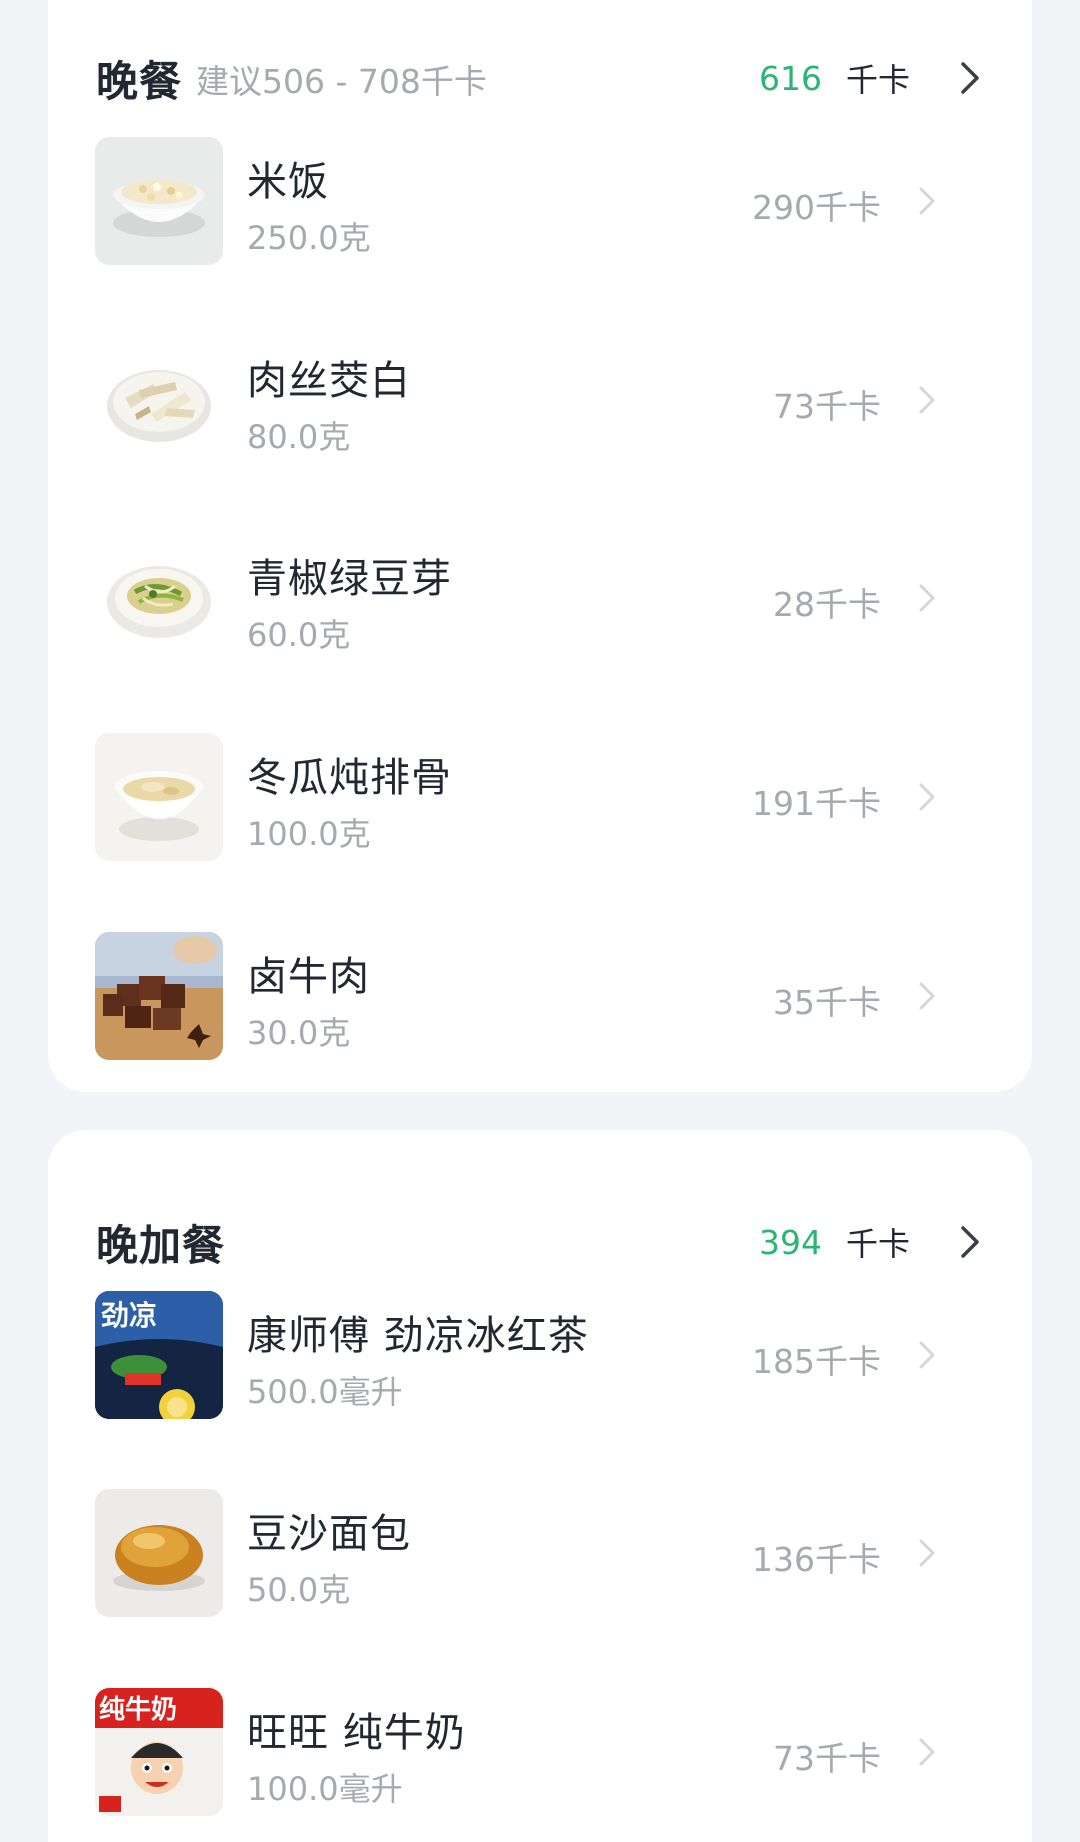 This screenshot has width=1080, height=1842. I want to click on food-name: 卤牛肉, so click(308, 977).